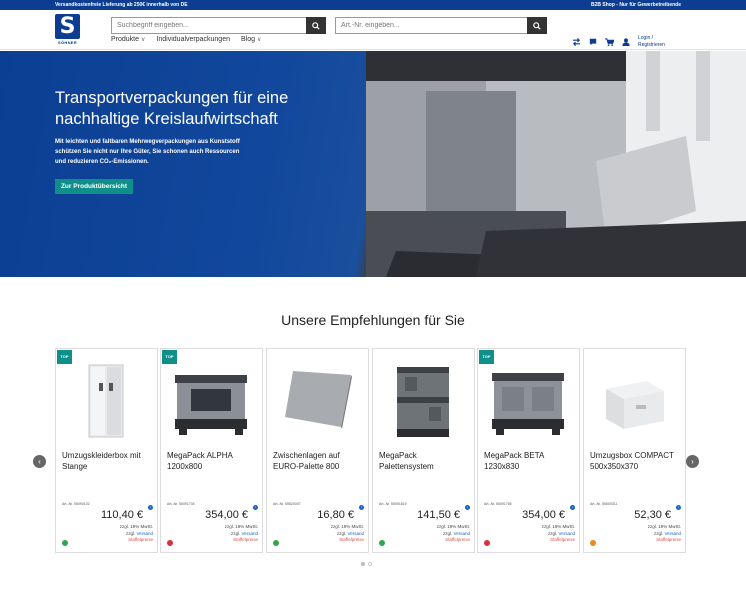  I want to click on product-price: 110,40 €, so click(121, 515).